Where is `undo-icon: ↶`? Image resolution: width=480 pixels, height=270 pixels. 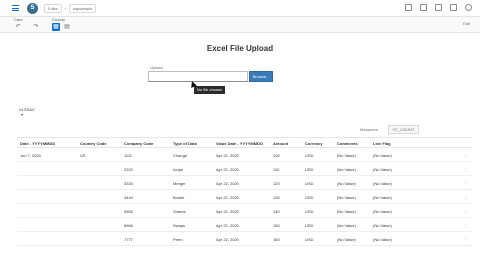 undo-icon: ↶ is located at coordinates (18, 27).